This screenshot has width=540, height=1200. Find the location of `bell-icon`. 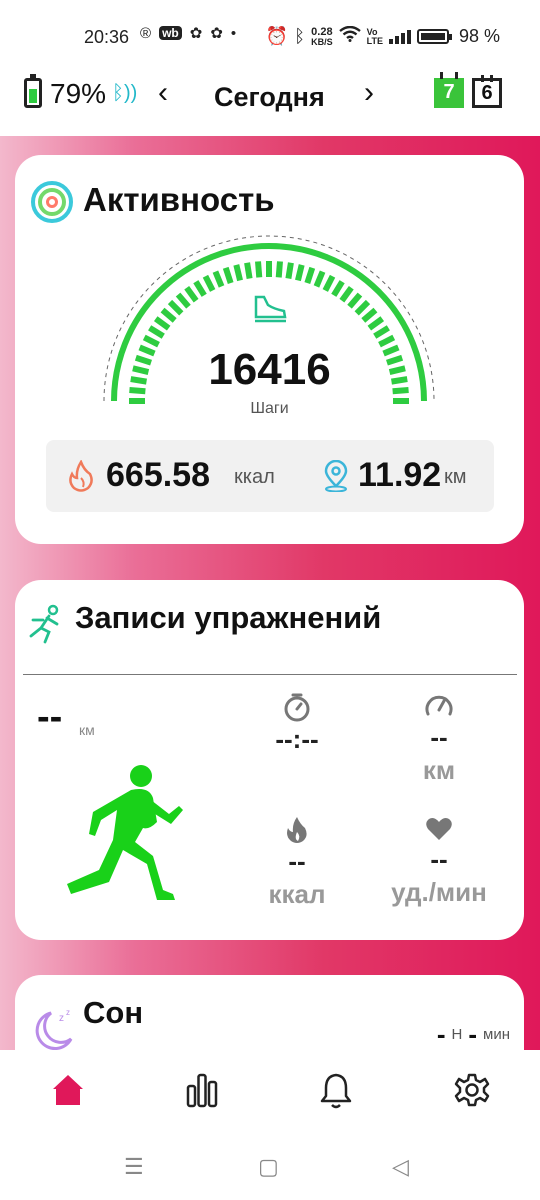

bell-icon is located at coordinates (336, 1091).